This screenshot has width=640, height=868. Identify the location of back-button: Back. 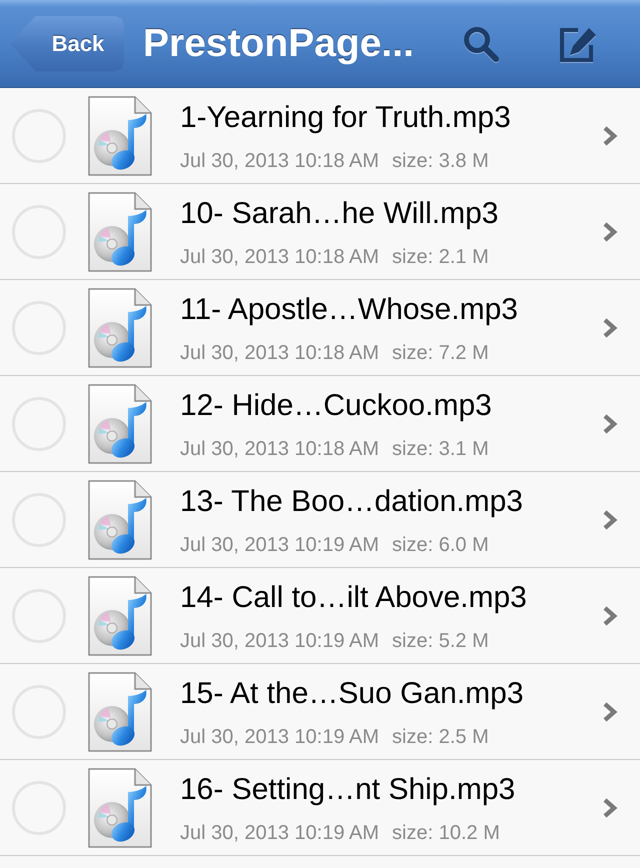
(67, 44).